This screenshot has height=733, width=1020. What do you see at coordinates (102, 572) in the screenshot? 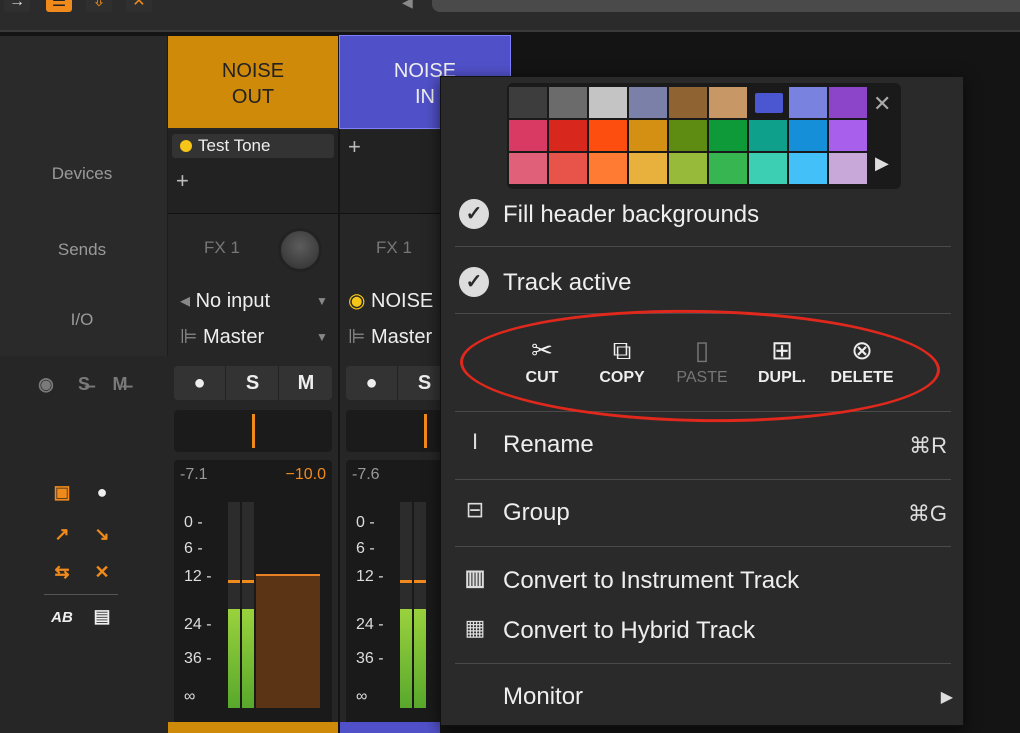
I see `close-x-icon: ✕` at bounding box center [102, 572].